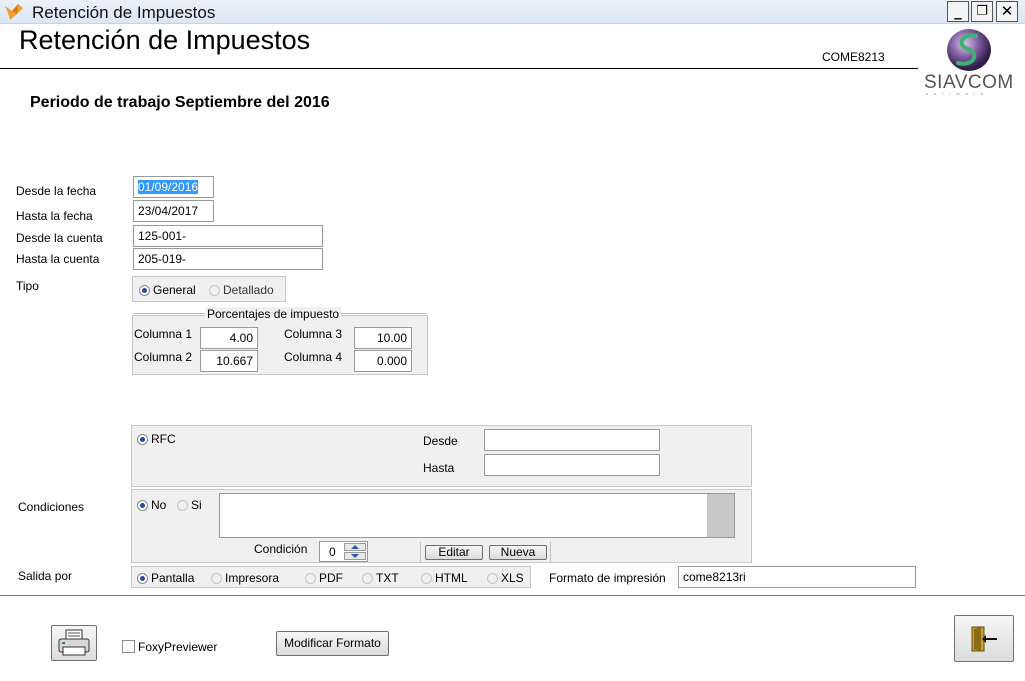 This screenshot has height=681, width=1025. I want to click on exit-door-icon, so click(984, 639).